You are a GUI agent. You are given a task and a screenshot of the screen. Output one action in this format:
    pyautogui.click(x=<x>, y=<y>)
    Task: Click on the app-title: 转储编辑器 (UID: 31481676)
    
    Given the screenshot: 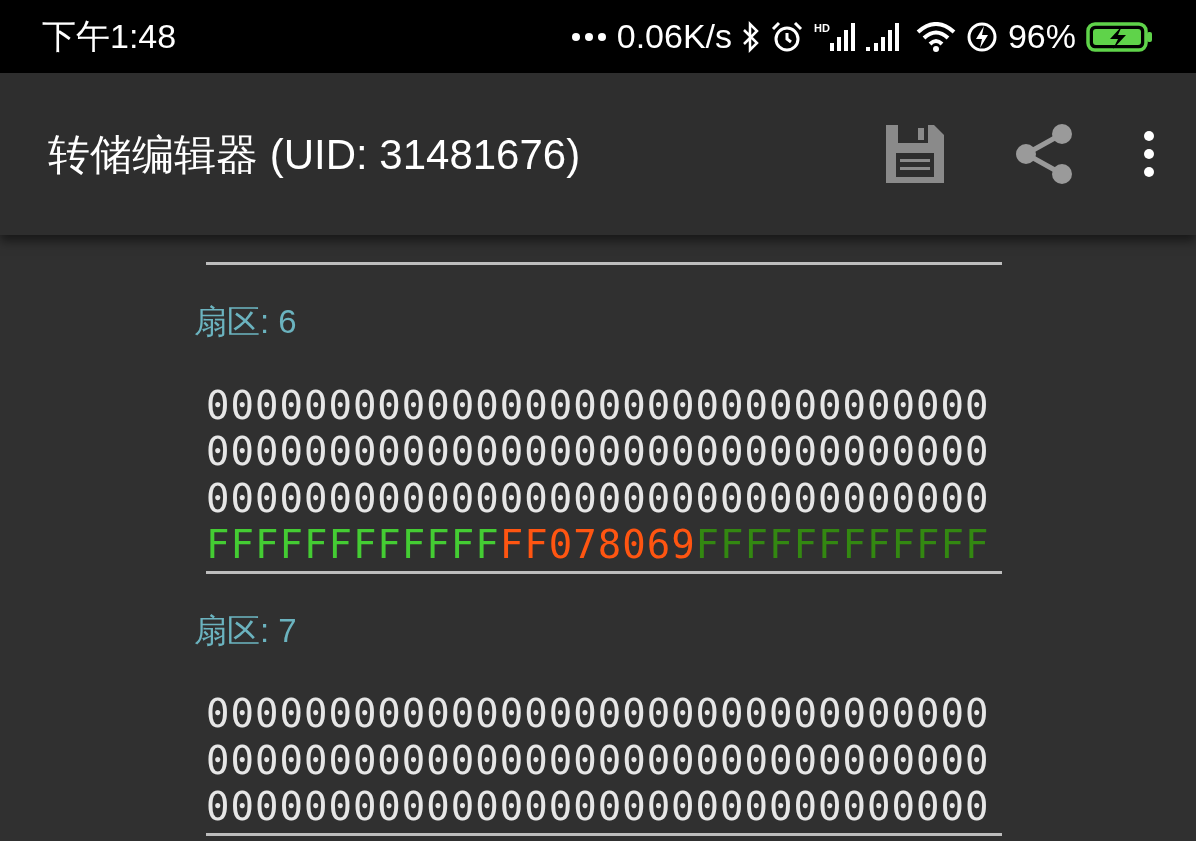 What is the action you would take?
    pyautogui.click(x=314, y=154)
    